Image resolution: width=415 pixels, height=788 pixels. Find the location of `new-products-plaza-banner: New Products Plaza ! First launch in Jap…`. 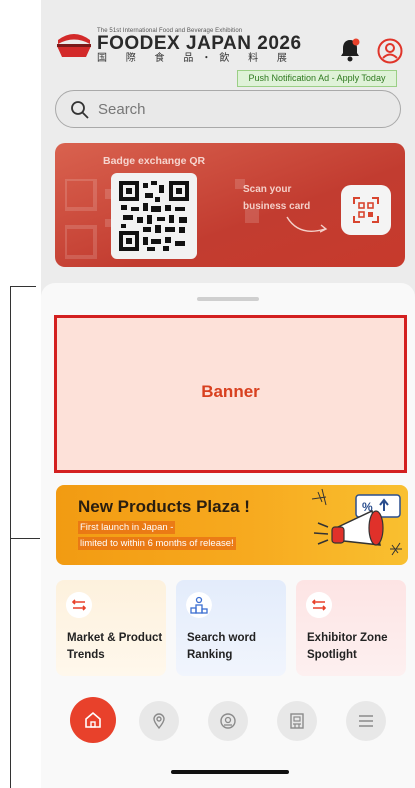

new-products-plaza-banner: New Products Plaza ! First launch in Jap… is located at coordinates (232, 525).